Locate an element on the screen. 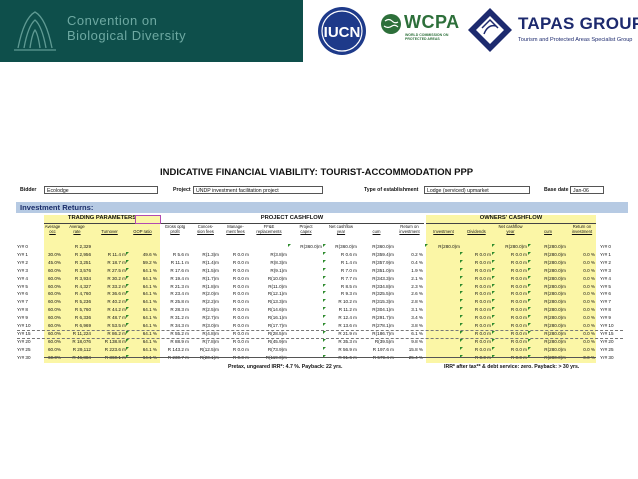 This screenshot has height=479, width=638. cell-gross: R 55.2 m is located at coordinates (179, 333).